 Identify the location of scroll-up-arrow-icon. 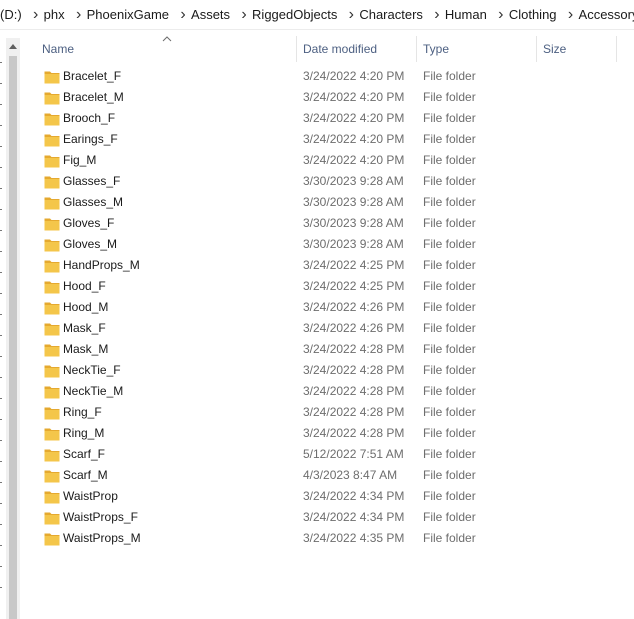
(13, 46).